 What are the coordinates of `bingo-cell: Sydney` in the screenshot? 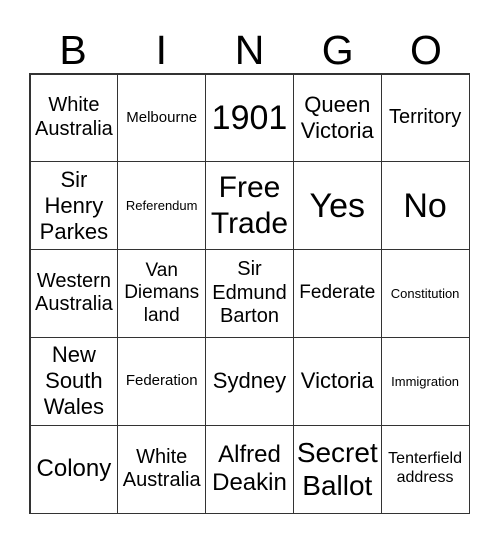 It's located at (249, 381).